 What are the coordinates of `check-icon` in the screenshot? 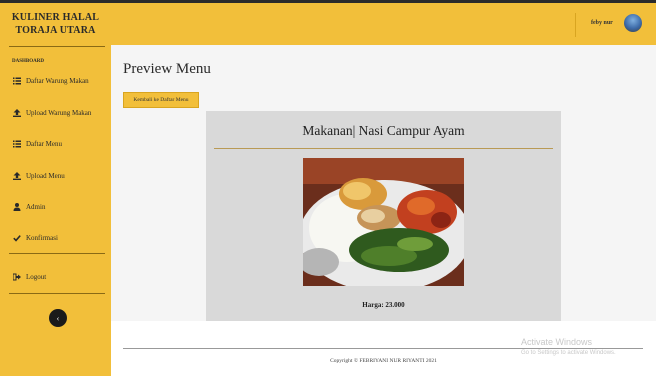 It's located at (17, 238).